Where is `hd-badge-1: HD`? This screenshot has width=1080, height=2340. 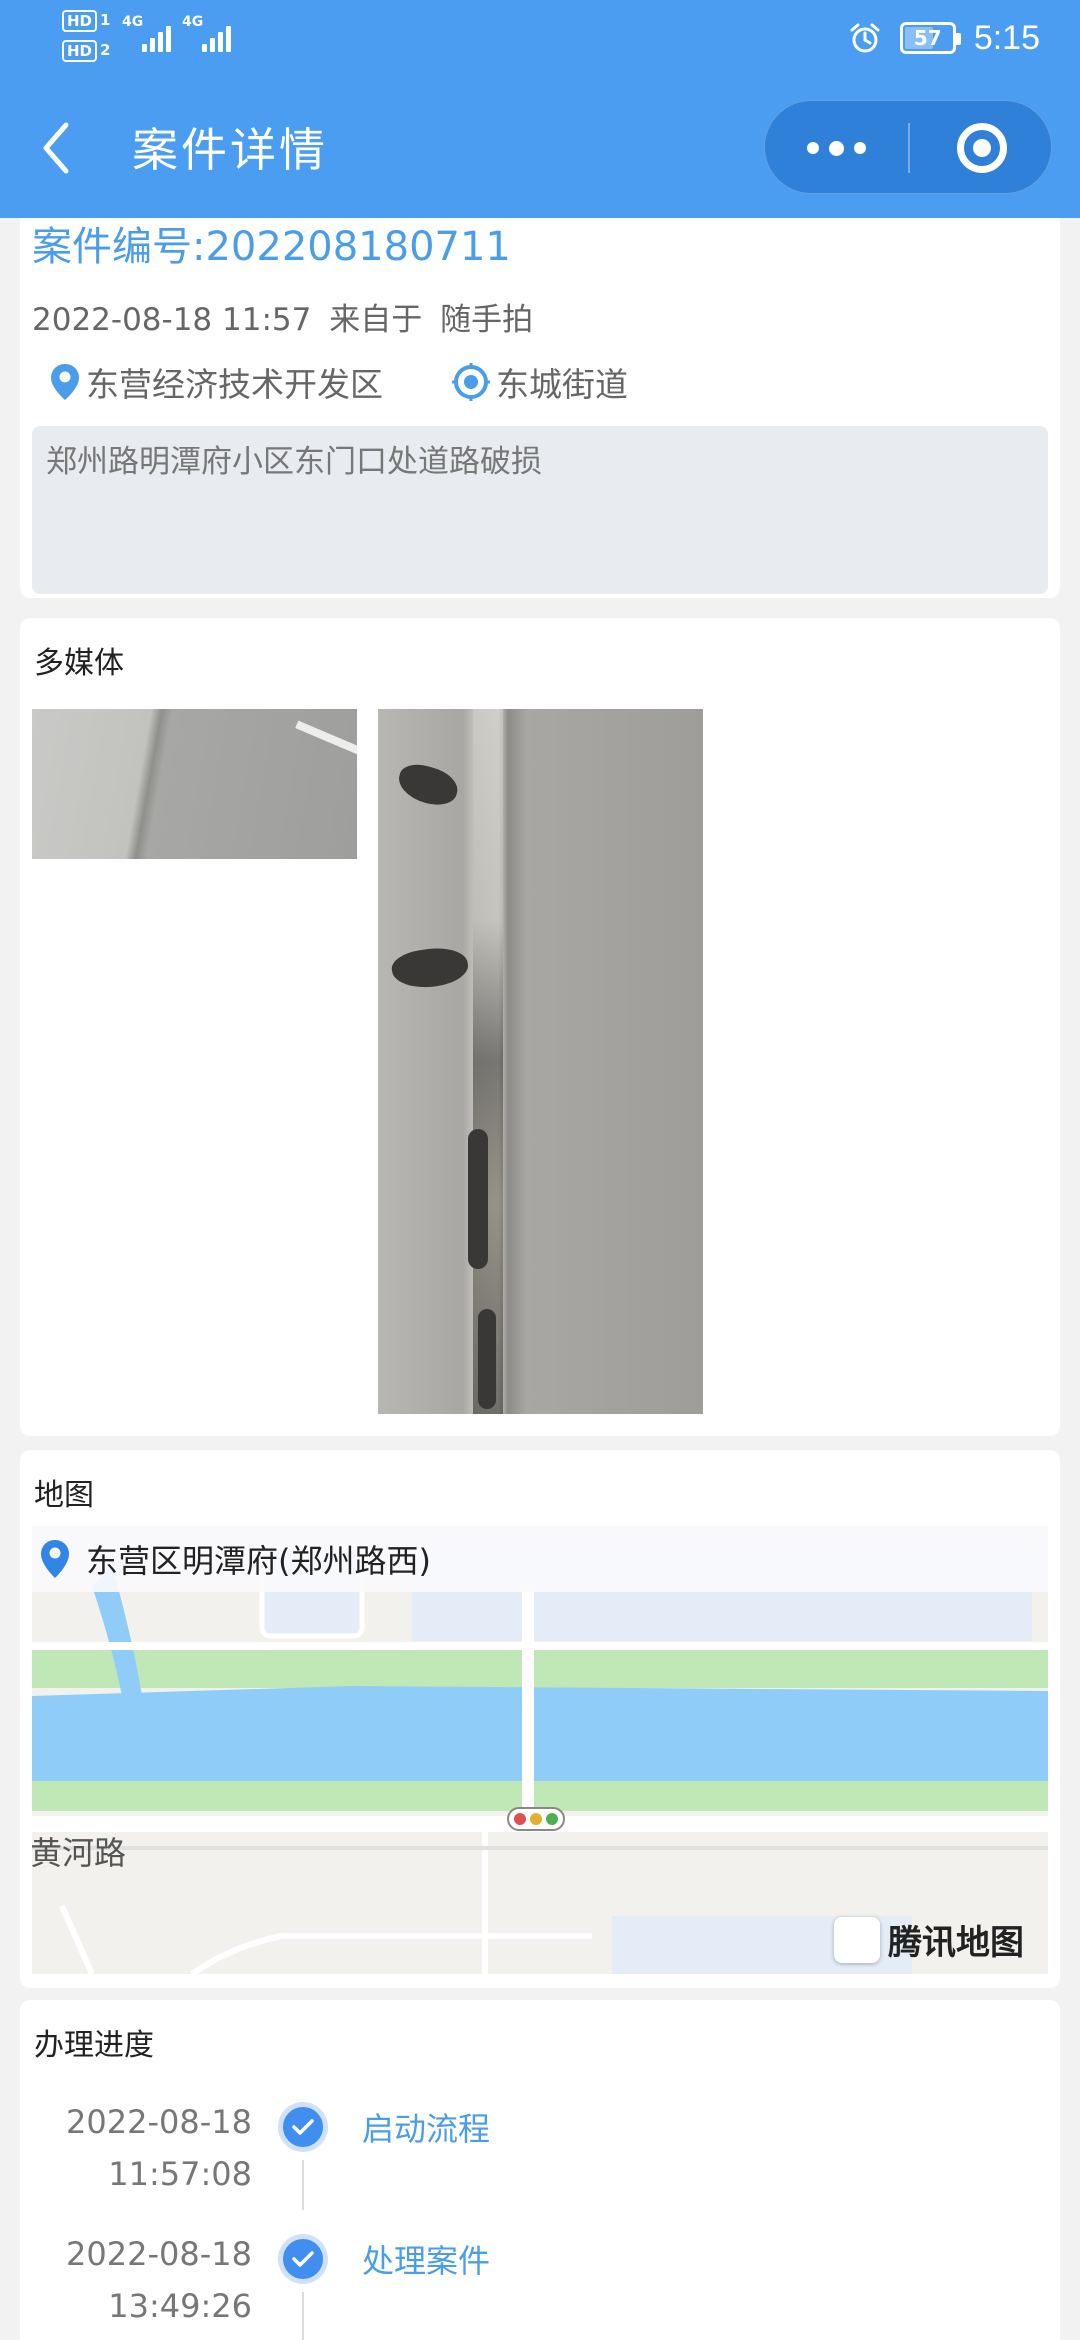
hd-badge-1: HD is located at coordinates (80, 21).